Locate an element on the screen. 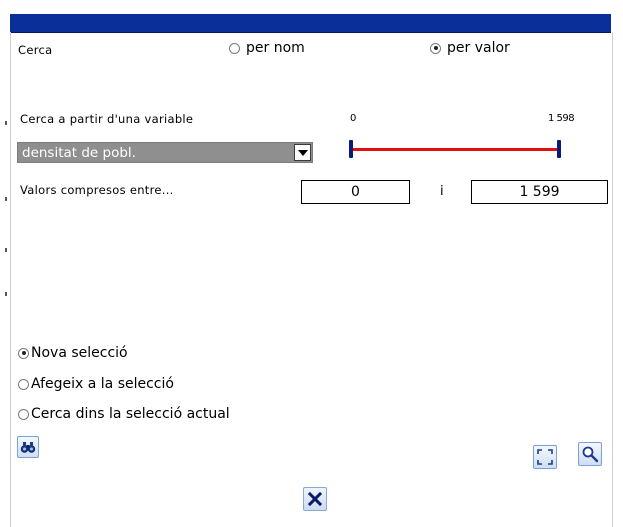 The image size is (623, 527). range-slider-min-handle is located at coordinates (351, 149).